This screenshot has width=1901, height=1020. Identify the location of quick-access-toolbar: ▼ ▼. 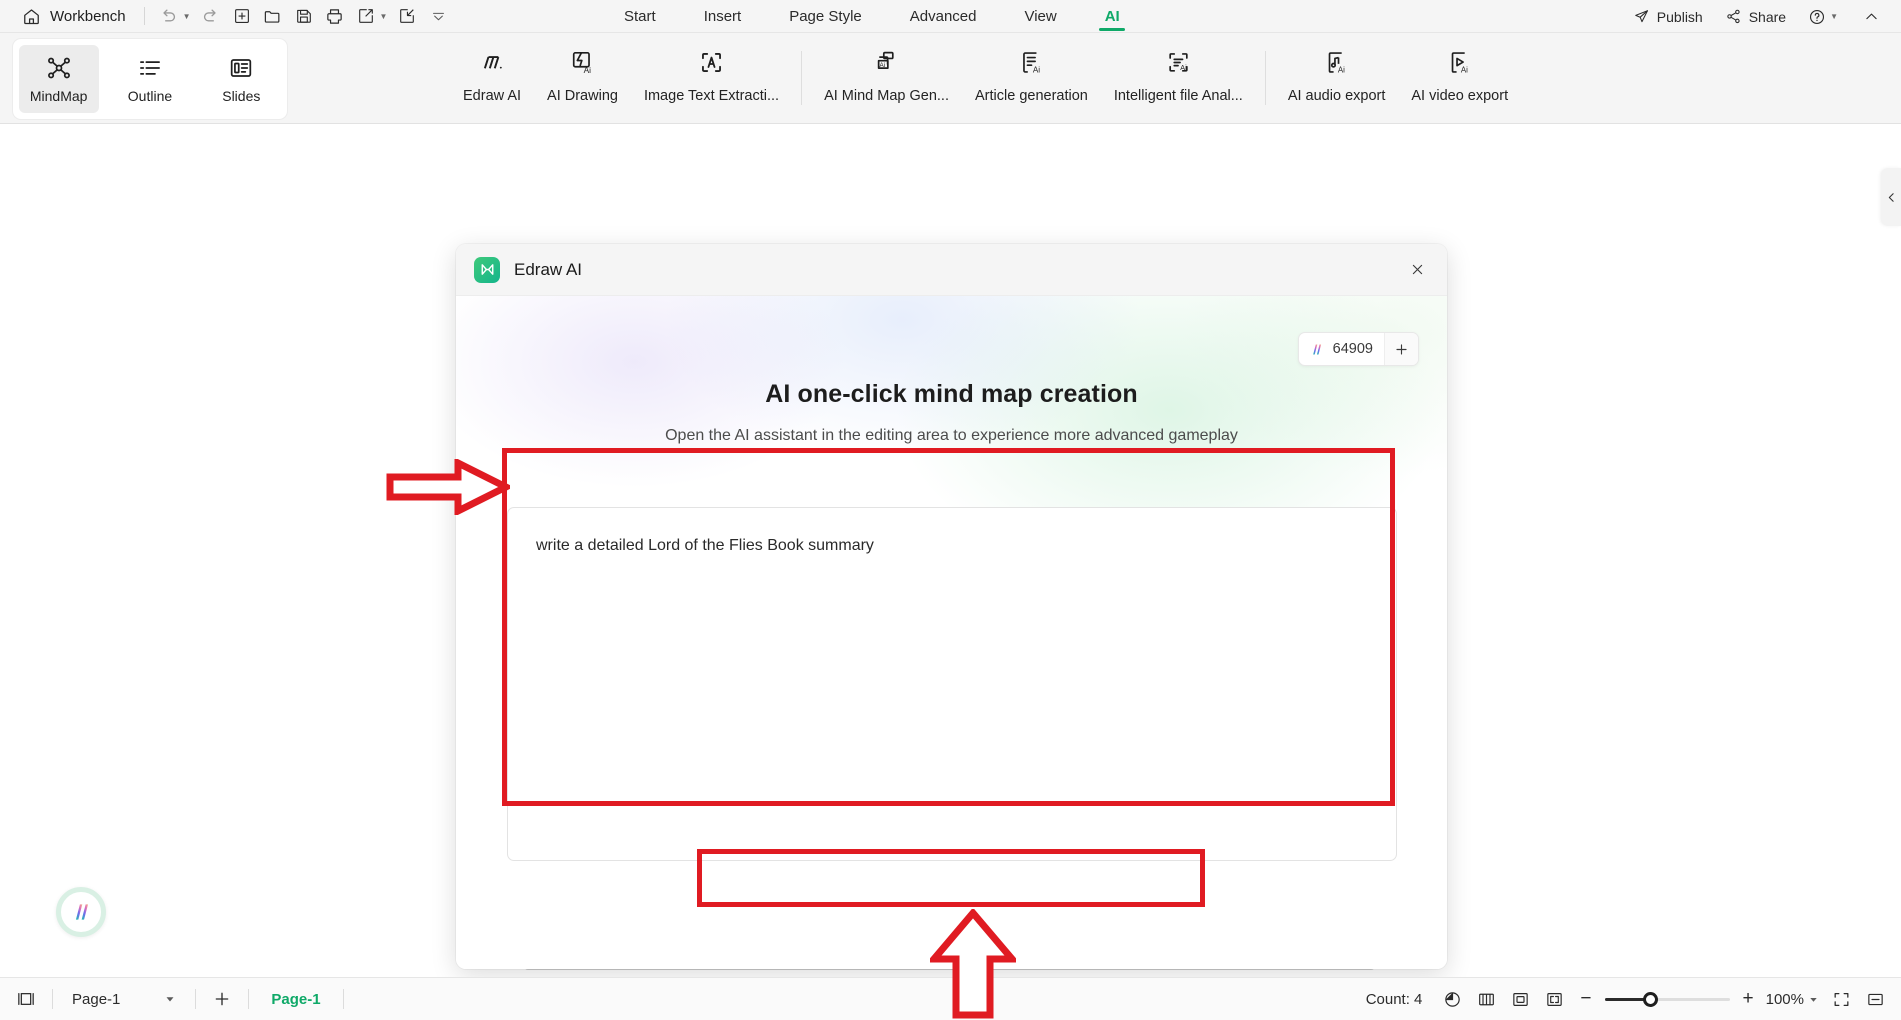
(304, 16).